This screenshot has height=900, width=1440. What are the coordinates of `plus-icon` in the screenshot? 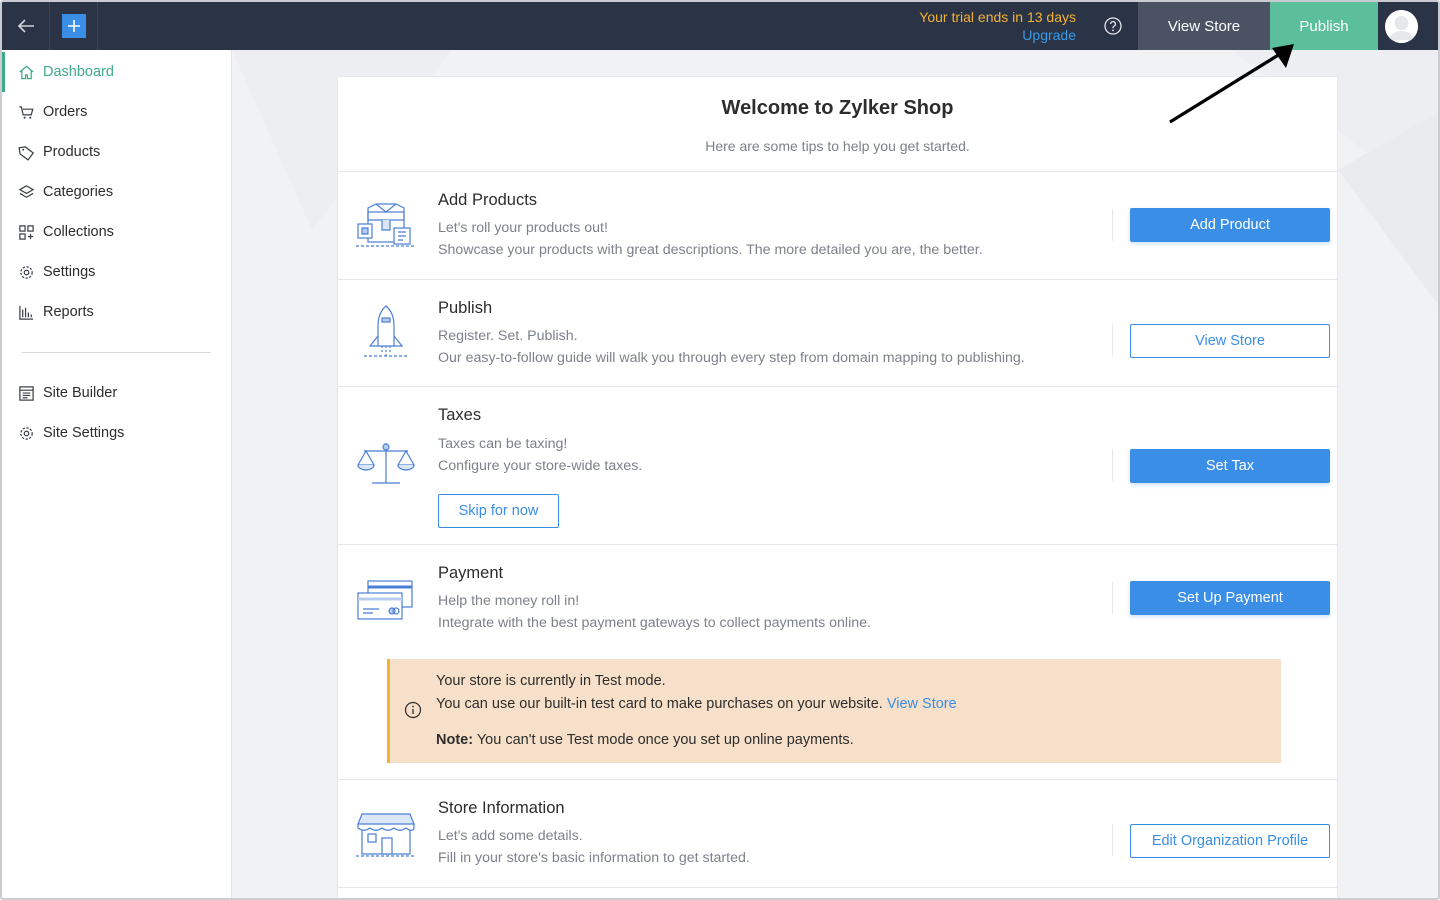 It's located at (74, 26).